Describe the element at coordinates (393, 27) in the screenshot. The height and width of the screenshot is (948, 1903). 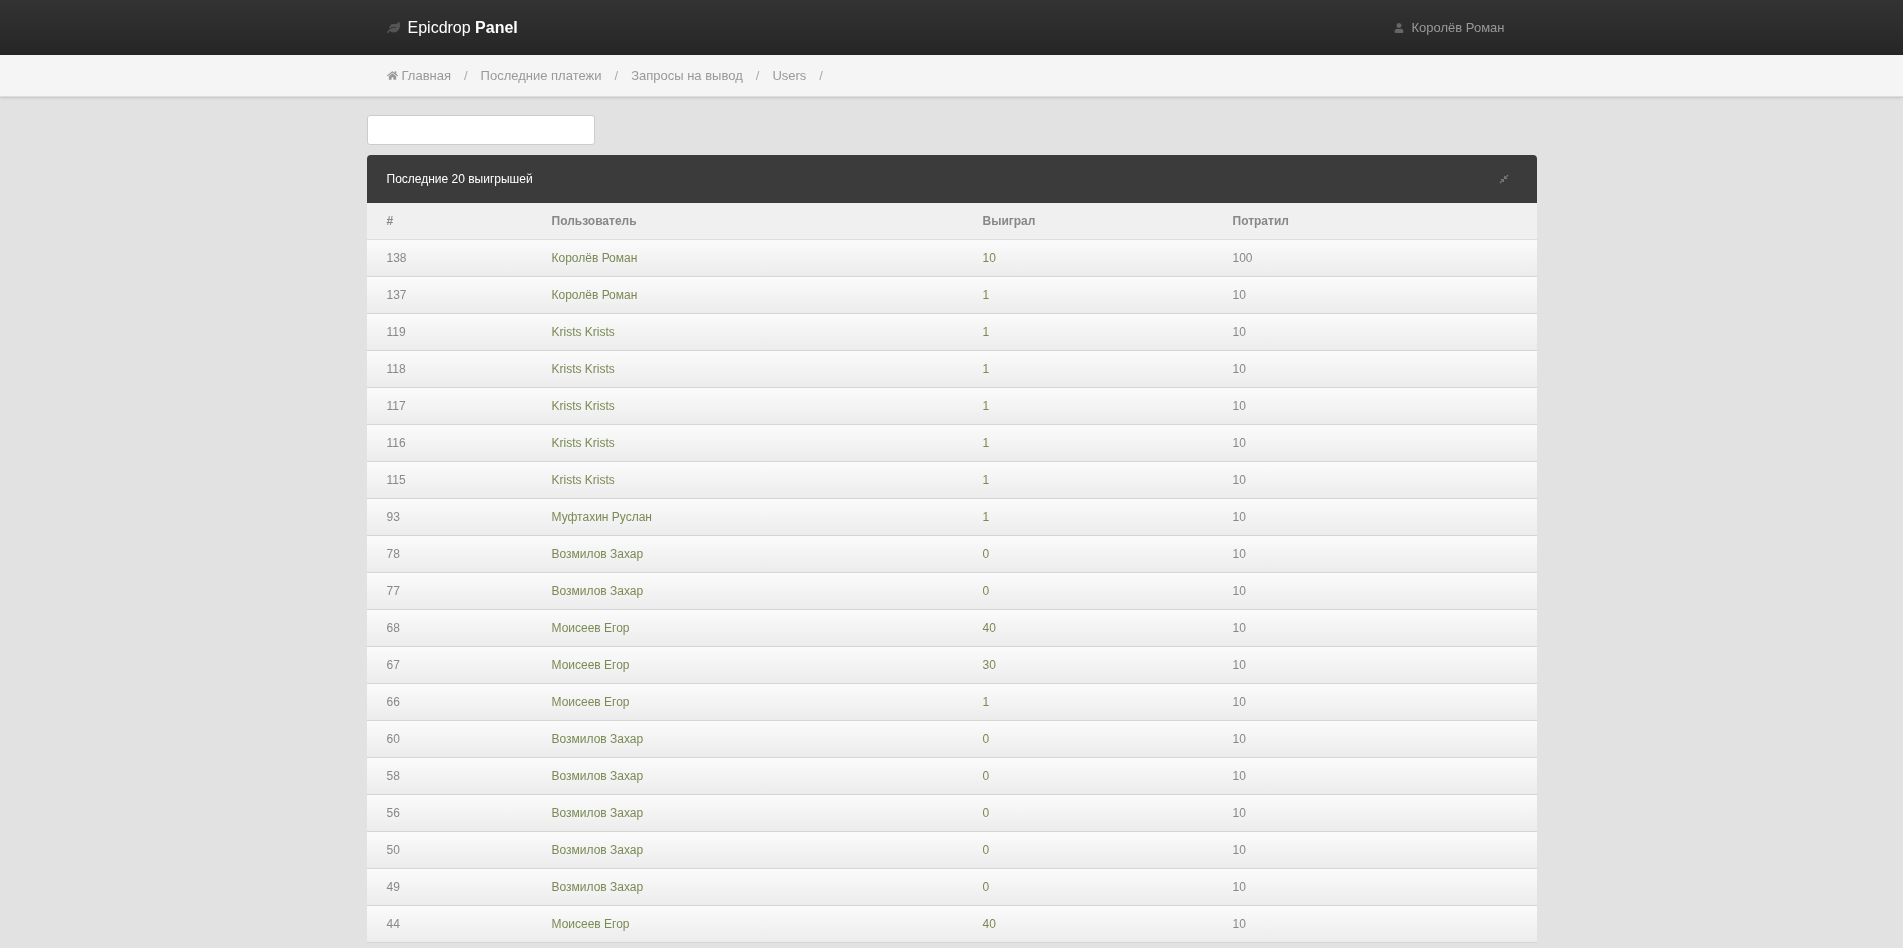
I see `leaf-icon` at that location.